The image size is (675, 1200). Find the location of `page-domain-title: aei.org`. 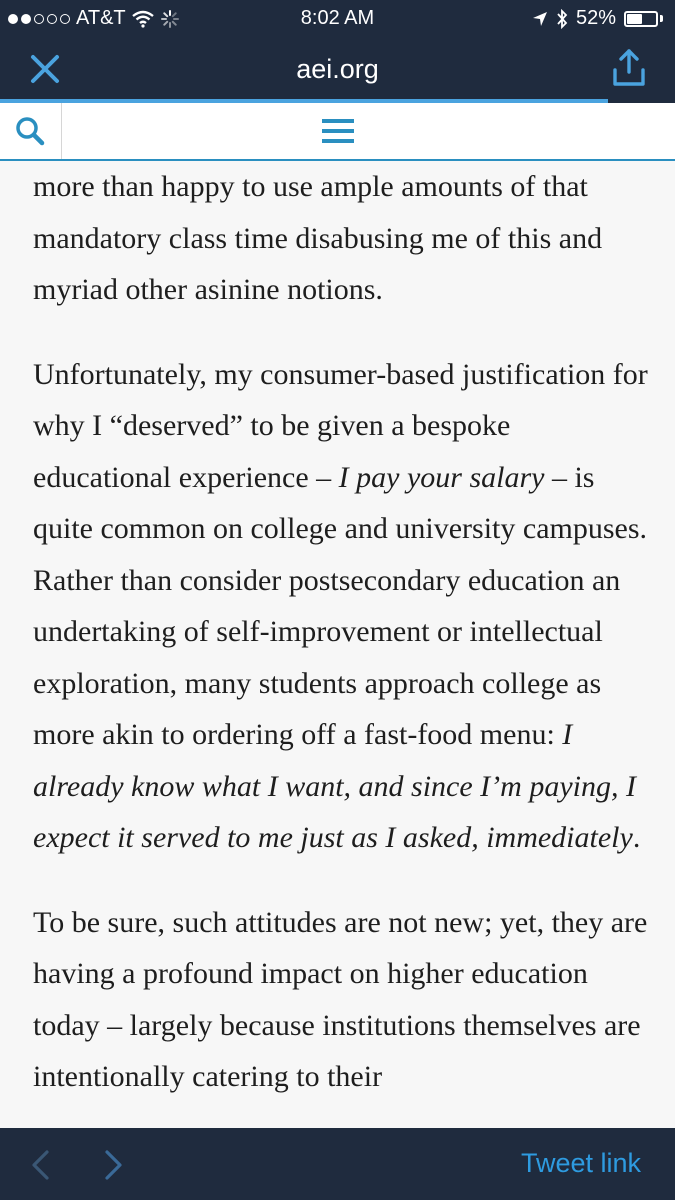

page-domain-title: aei.org is located at coordinates (337, 69).